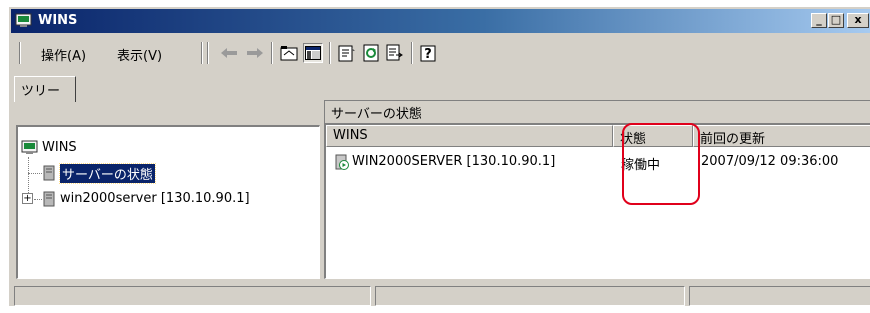 The image size is (870, 313). I want to click on menu-view: 表示(V), so click(139, 54).